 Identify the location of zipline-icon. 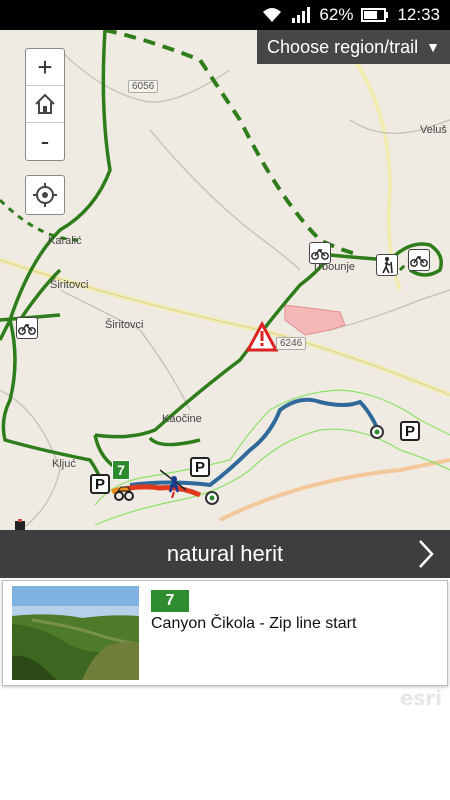
(173, 483).